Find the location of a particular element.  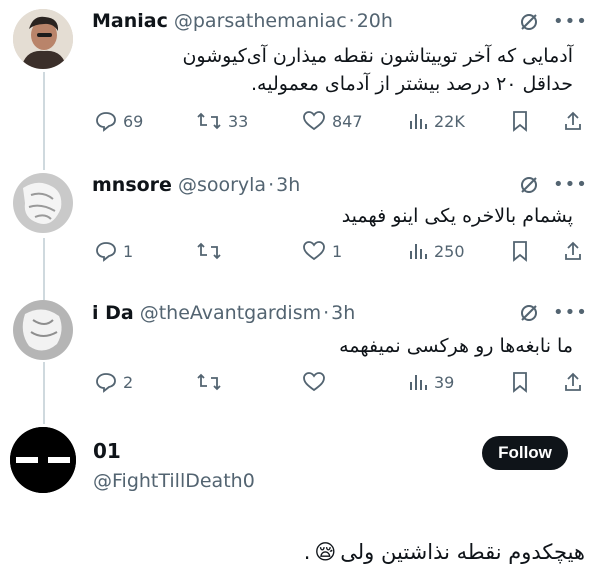

tweet-header: Maniac @parsathemaniac · 20h is located at coordinates (242, 21).